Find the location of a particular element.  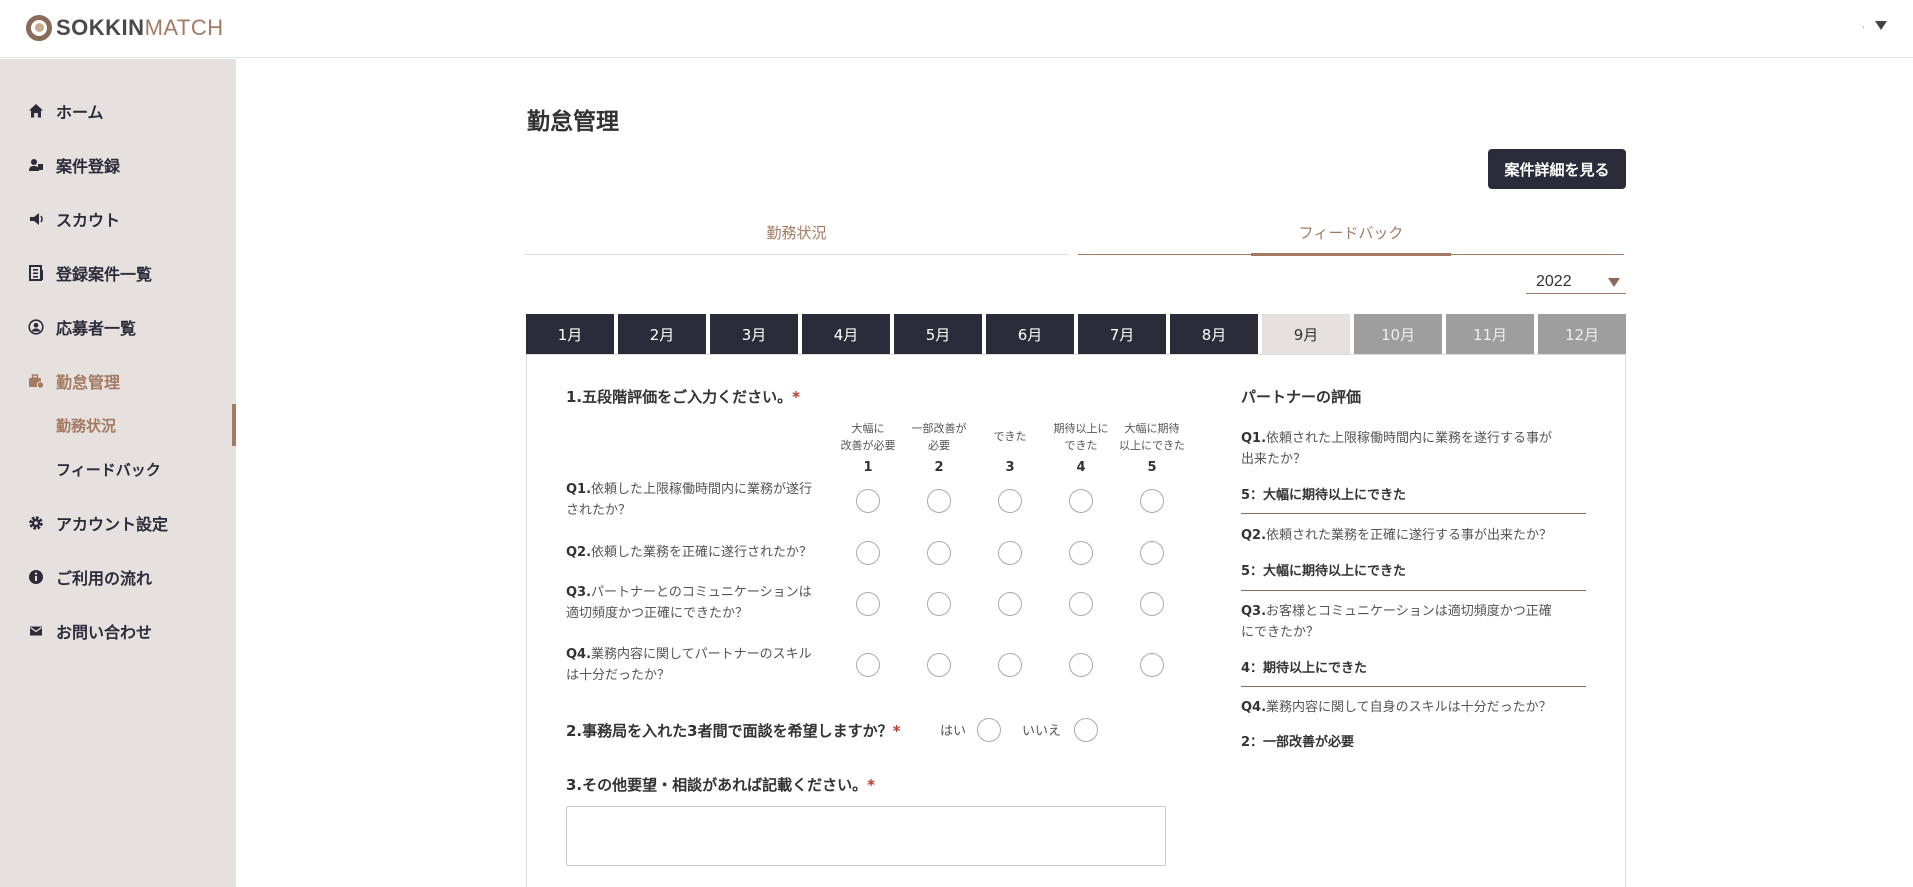

sidebar-item-contact: お問い合わせ is located at coordinates (90, 631).